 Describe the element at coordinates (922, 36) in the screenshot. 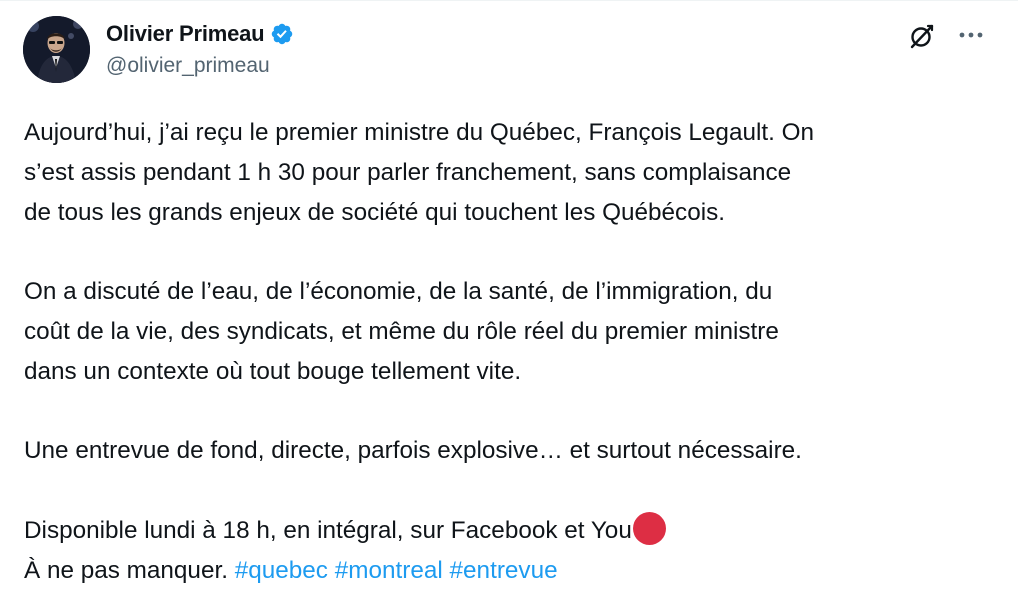

I see `grok-icon` at that location.